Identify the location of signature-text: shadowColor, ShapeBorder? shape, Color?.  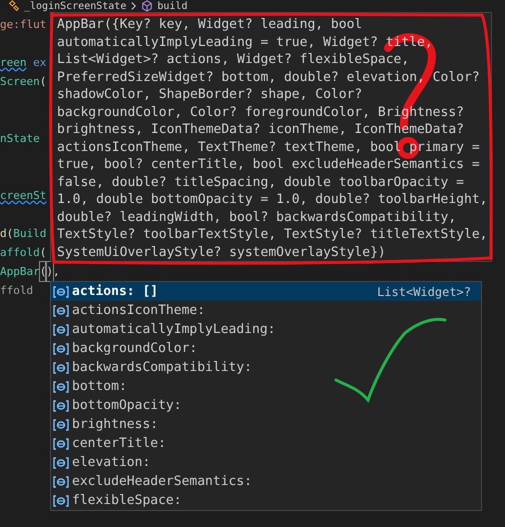
(209, 95).